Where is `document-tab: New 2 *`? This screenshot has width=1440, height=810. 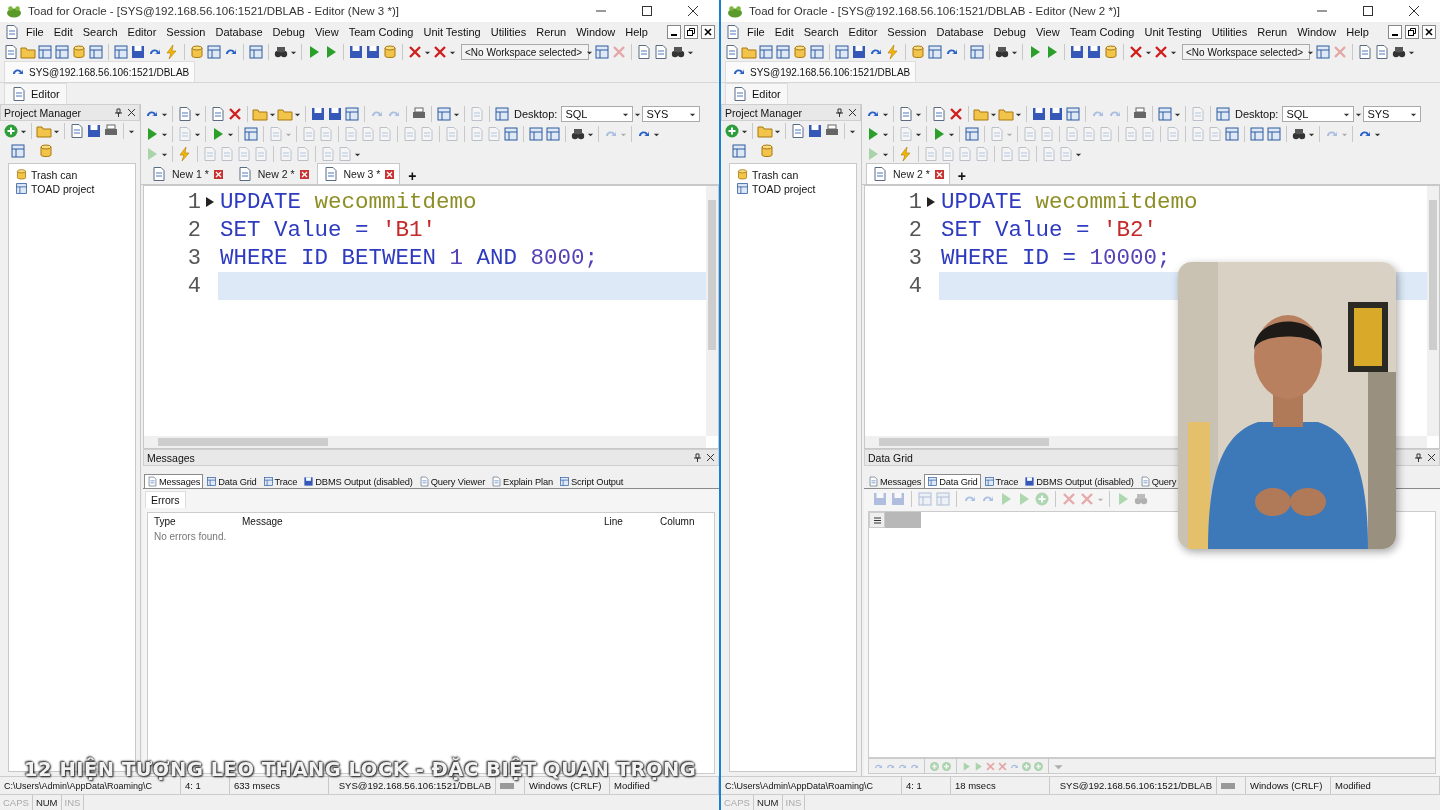
document-tab: New 2 * is located at coordinates (272, 173).